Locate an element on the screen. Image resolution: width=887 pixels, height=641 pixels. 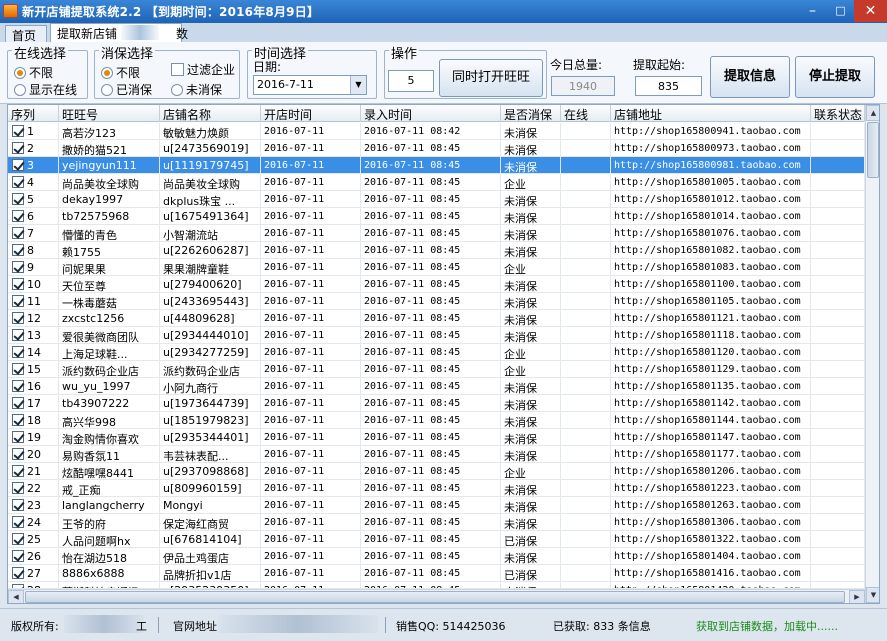
dropdown-arrow-icon: ▼ is located at coordinates (358, 85).